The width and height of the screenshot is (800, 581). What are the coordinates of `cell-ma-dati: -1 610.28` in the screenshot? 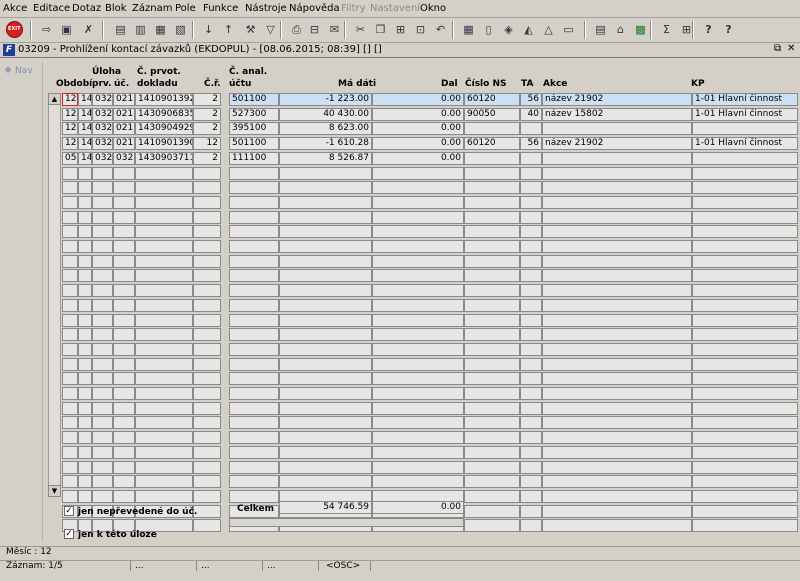 It's located at (325, 143).